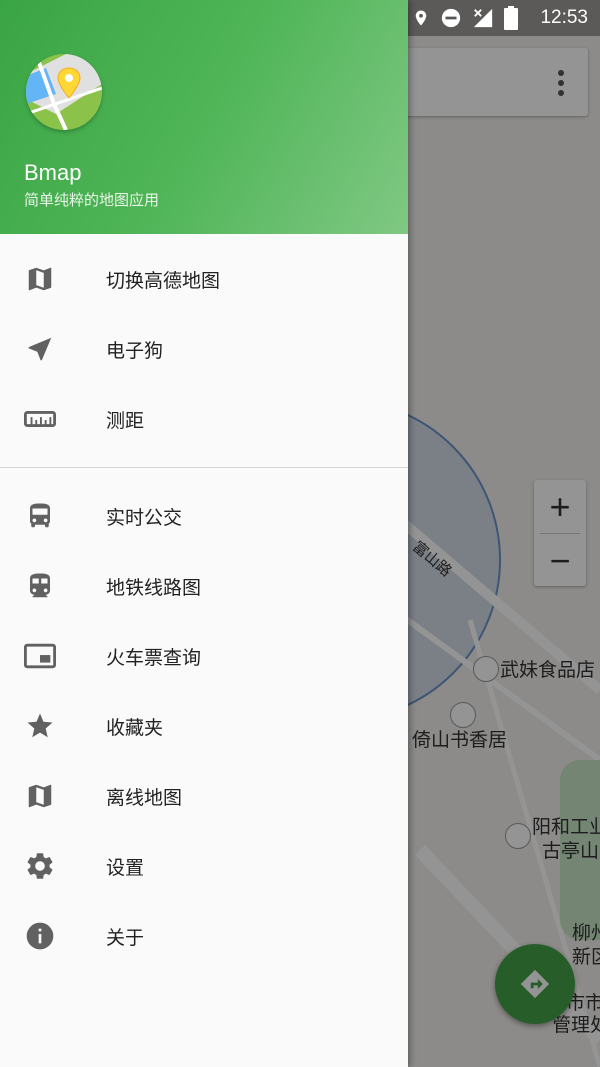  What do you see at coordinates (204, 656) in the screenshot?
I see `menu-item-train-tickets: 火车票查询` at bounding box center [204, 656].